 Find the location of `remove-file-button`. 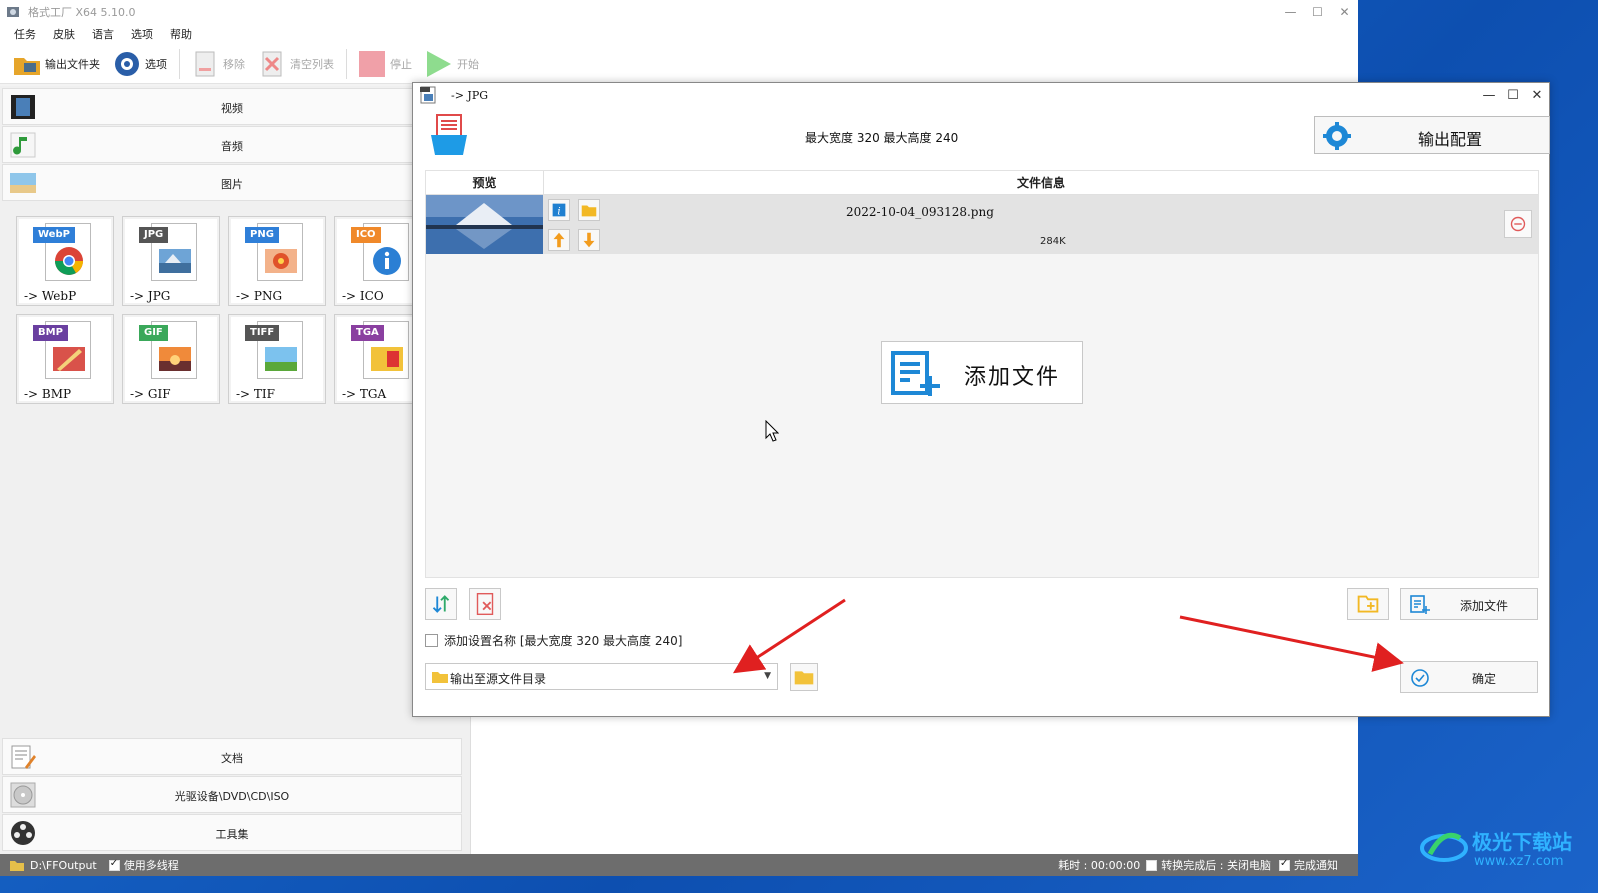

remove-file-button is located at coordinates (1518, 224).